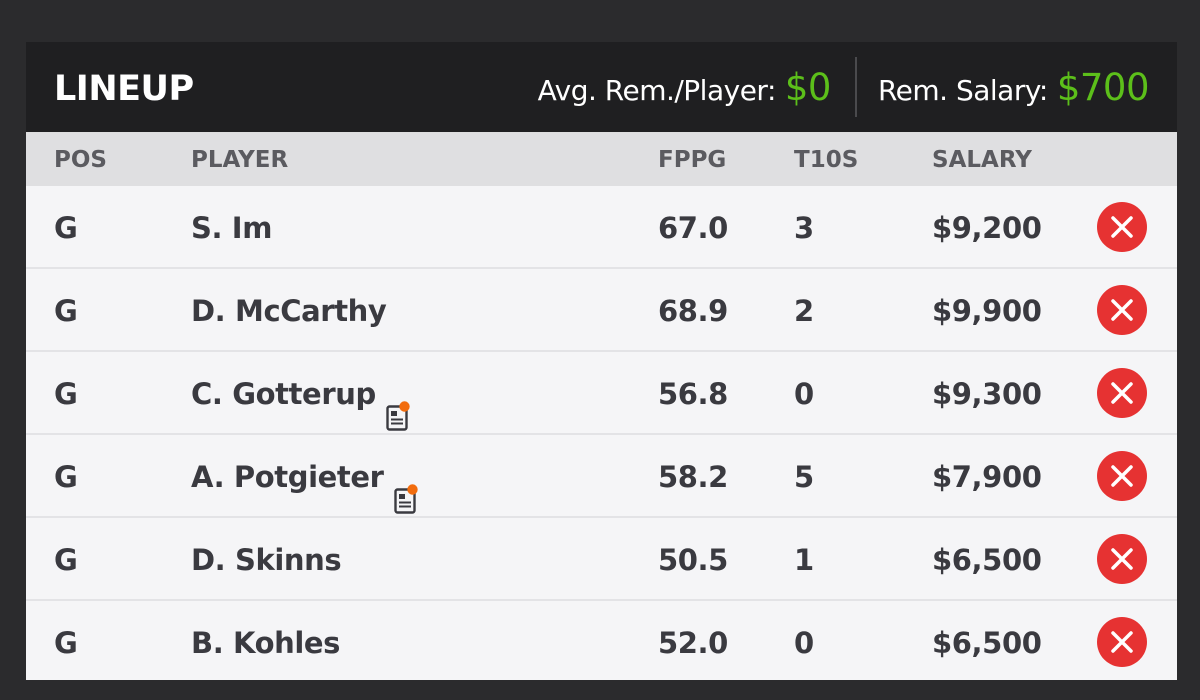 This screenshot has height=700, width=1200. I want to click on row-player-name: D. Skinns, so click(266, 560).